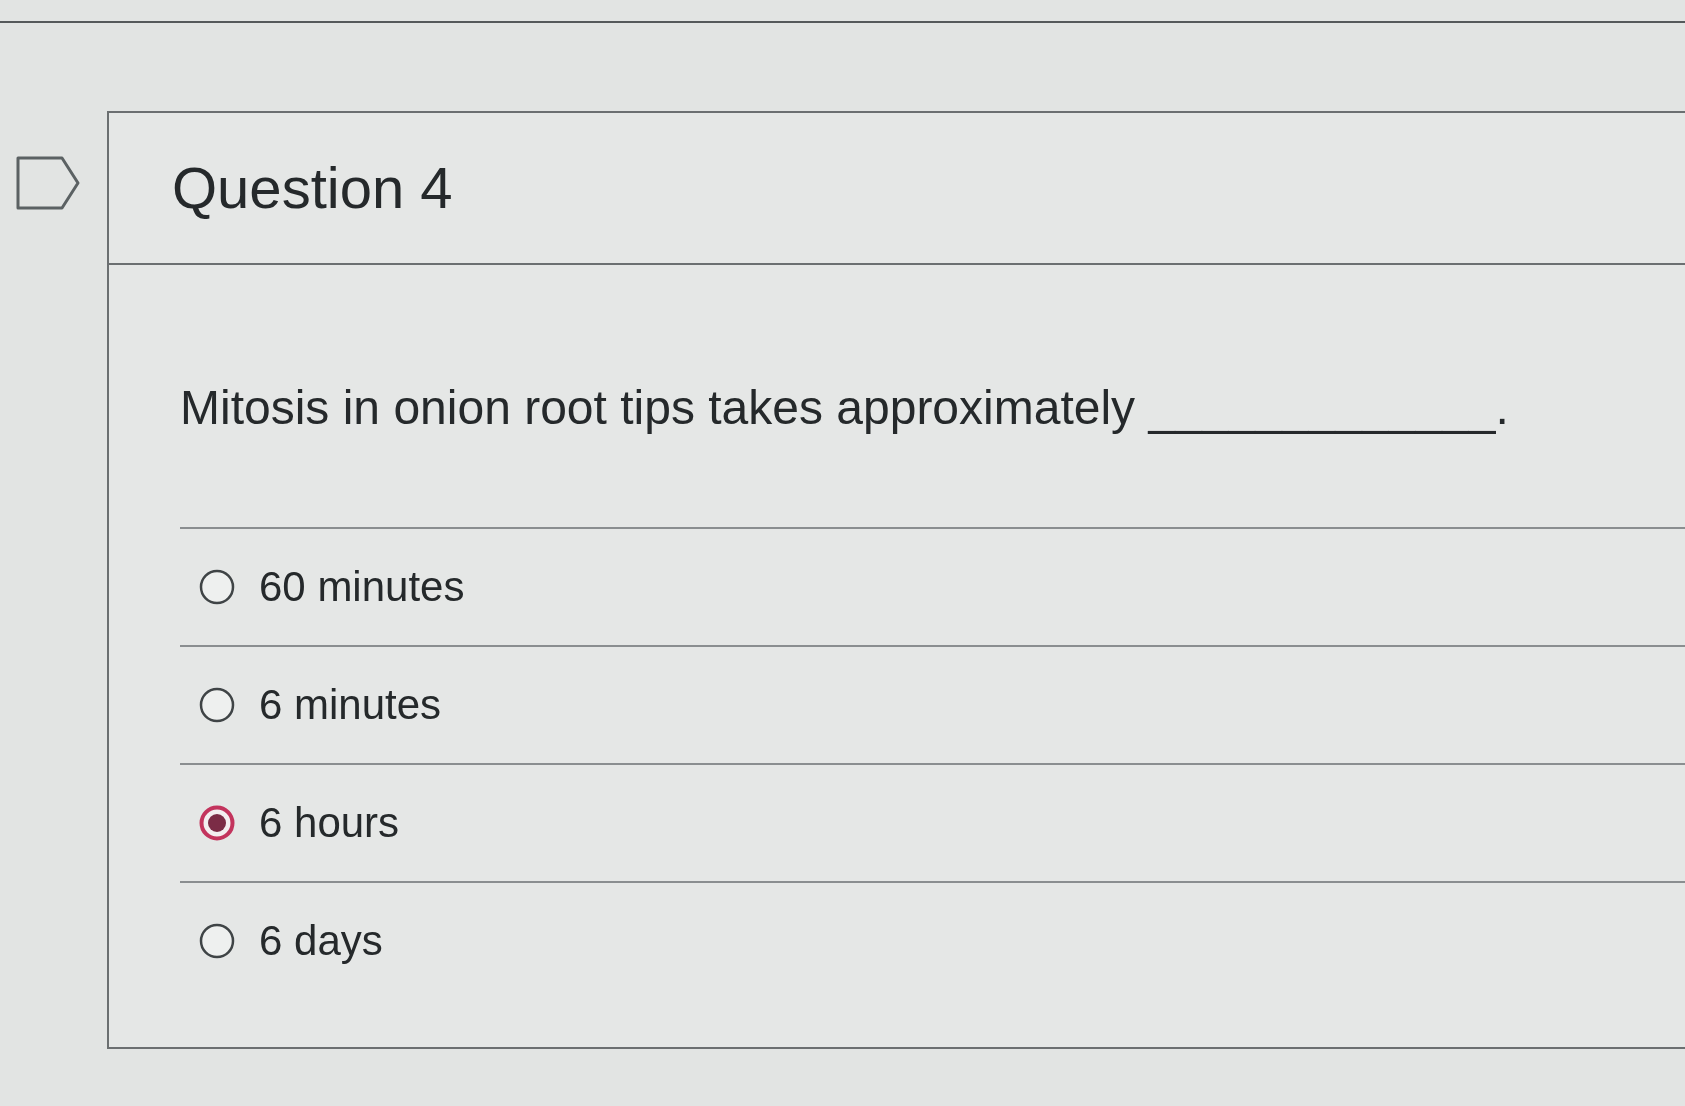 The width and height of the screenshot is (1685, 1106). What do you see at coordinates (350, 705) in the screenshot?
I see `answer-label: 6 minutes` at bounding box center [350, 705].